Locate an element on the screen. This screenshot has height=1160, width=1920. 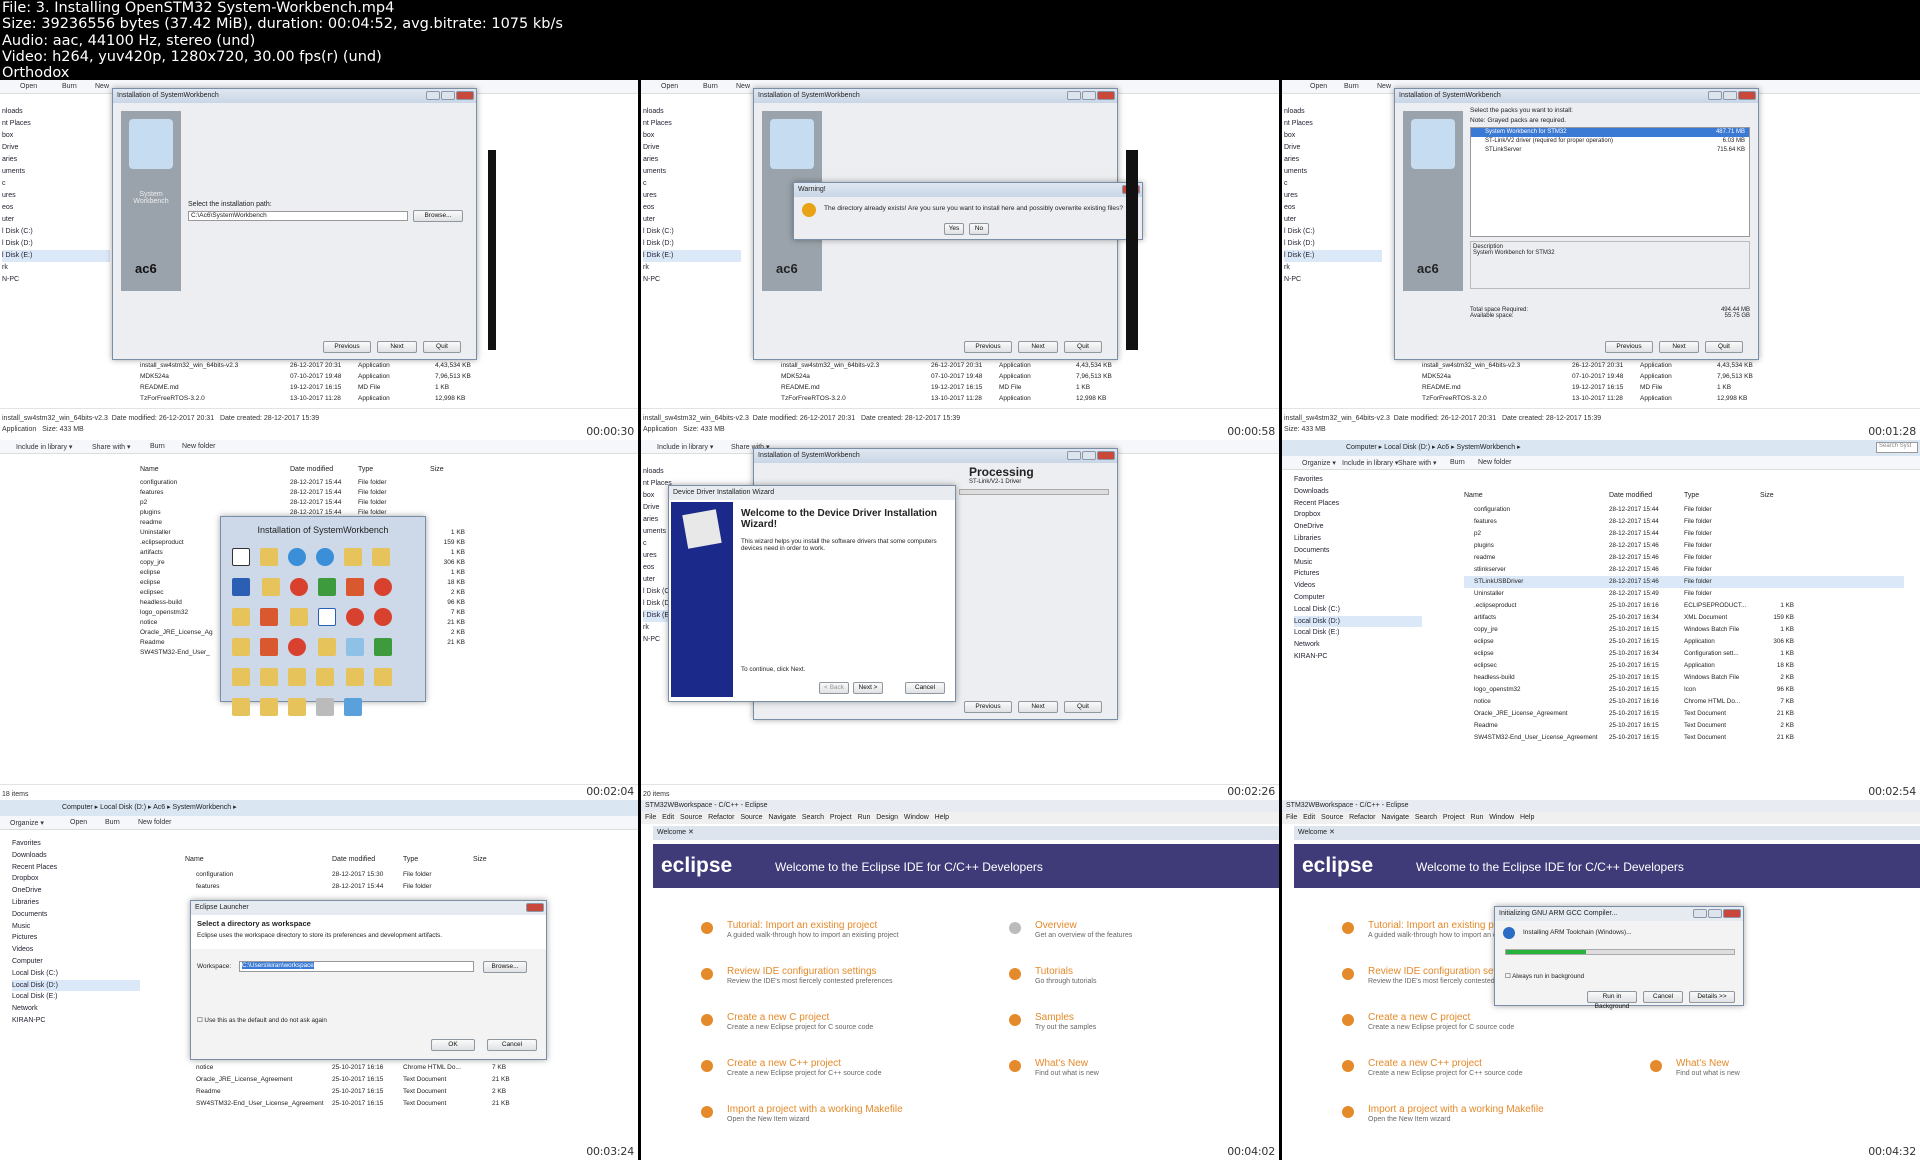
file-row: logo_openstm32 25-10-2017 16:15 Icon 96 KB is located at coordinates (1684, 690).